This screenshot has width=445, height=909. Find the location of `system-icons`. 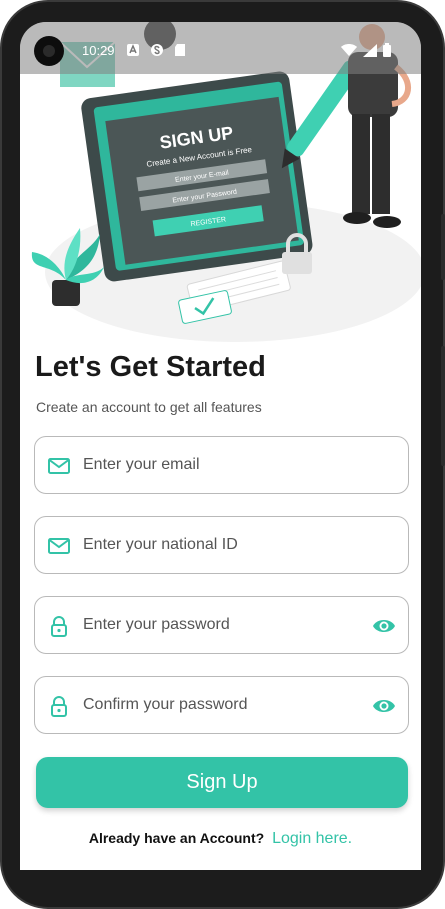

system-icons is located at coordinates (366, 50).